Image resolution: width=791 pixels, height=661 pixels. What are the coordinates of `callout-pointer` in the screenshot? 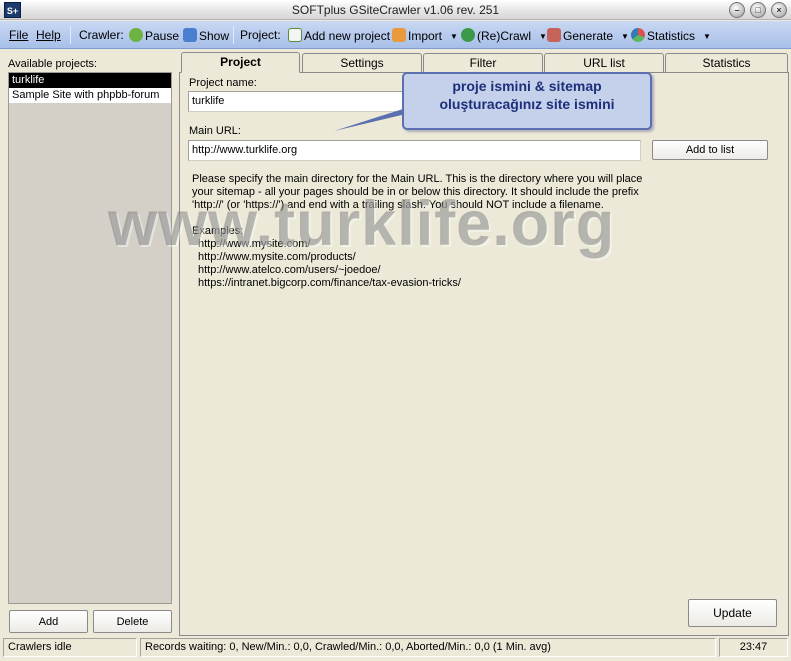 It's located at (370, 119).